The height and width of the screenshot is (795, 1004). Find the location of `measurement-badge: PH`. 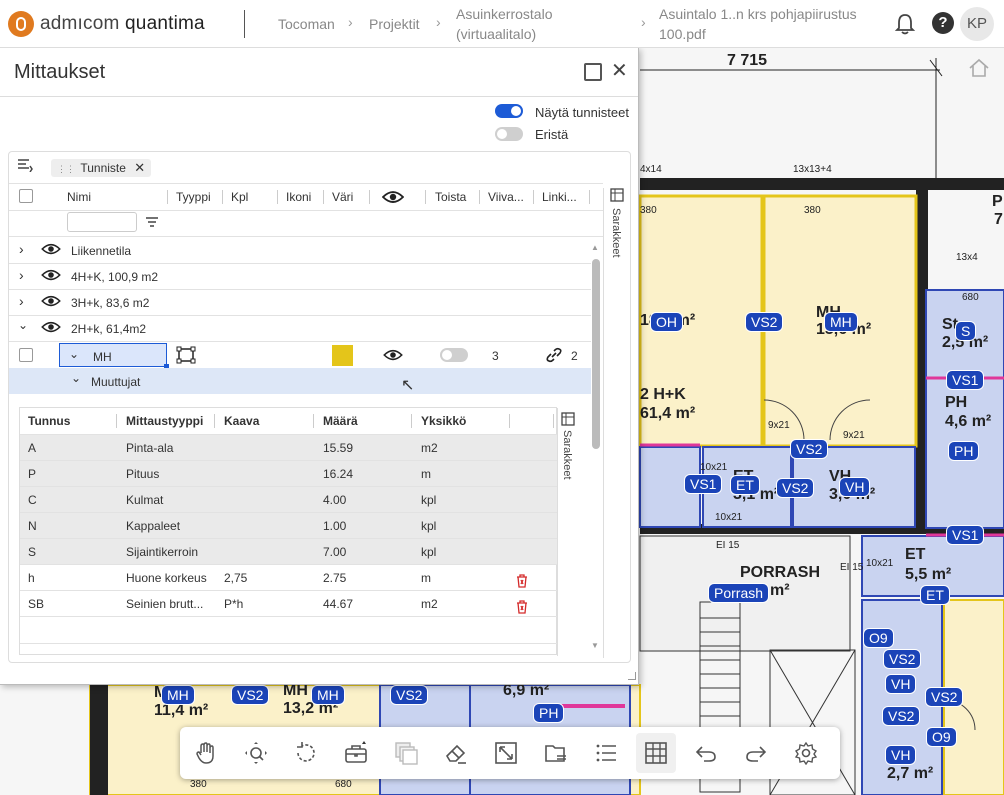

measurement-badge: PH is located at coordinates (549, 713).